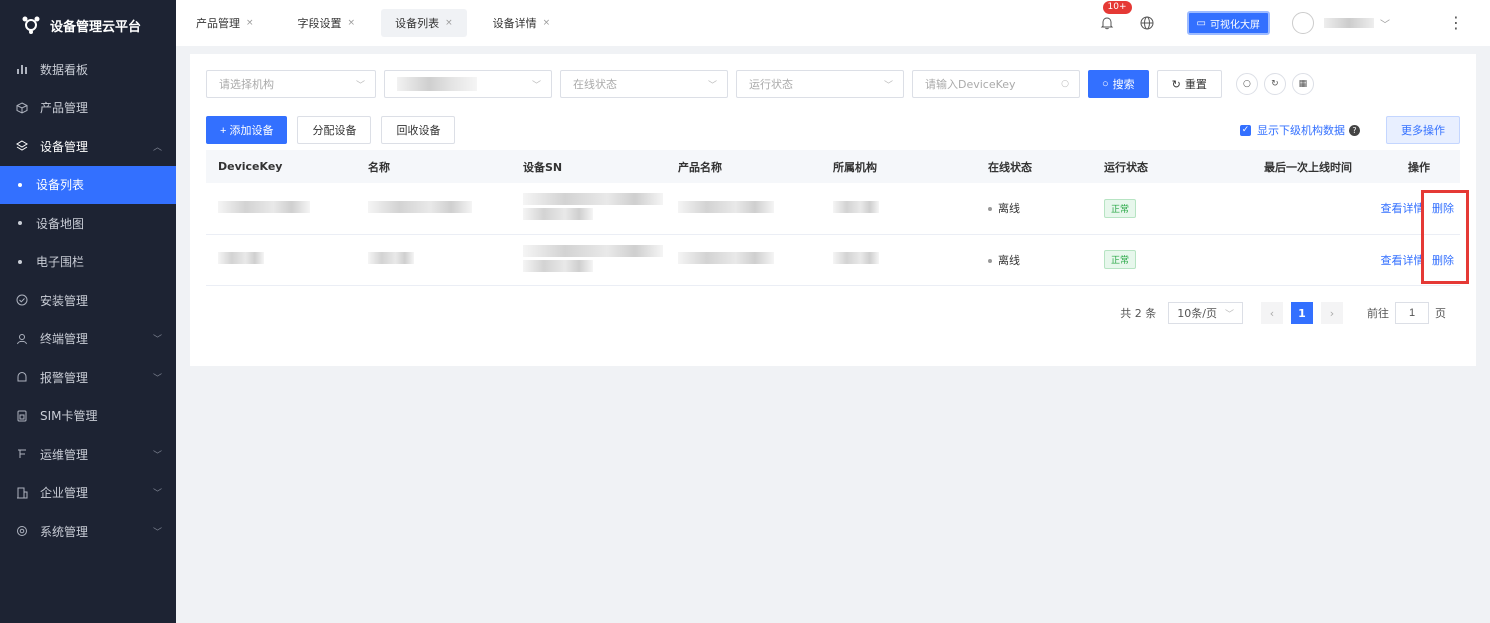 This screenshot has width=1490, height=623. Describe the element at coordinates (1165, 166) in the screenshot. I see `col-run: 运行状态` at that location.